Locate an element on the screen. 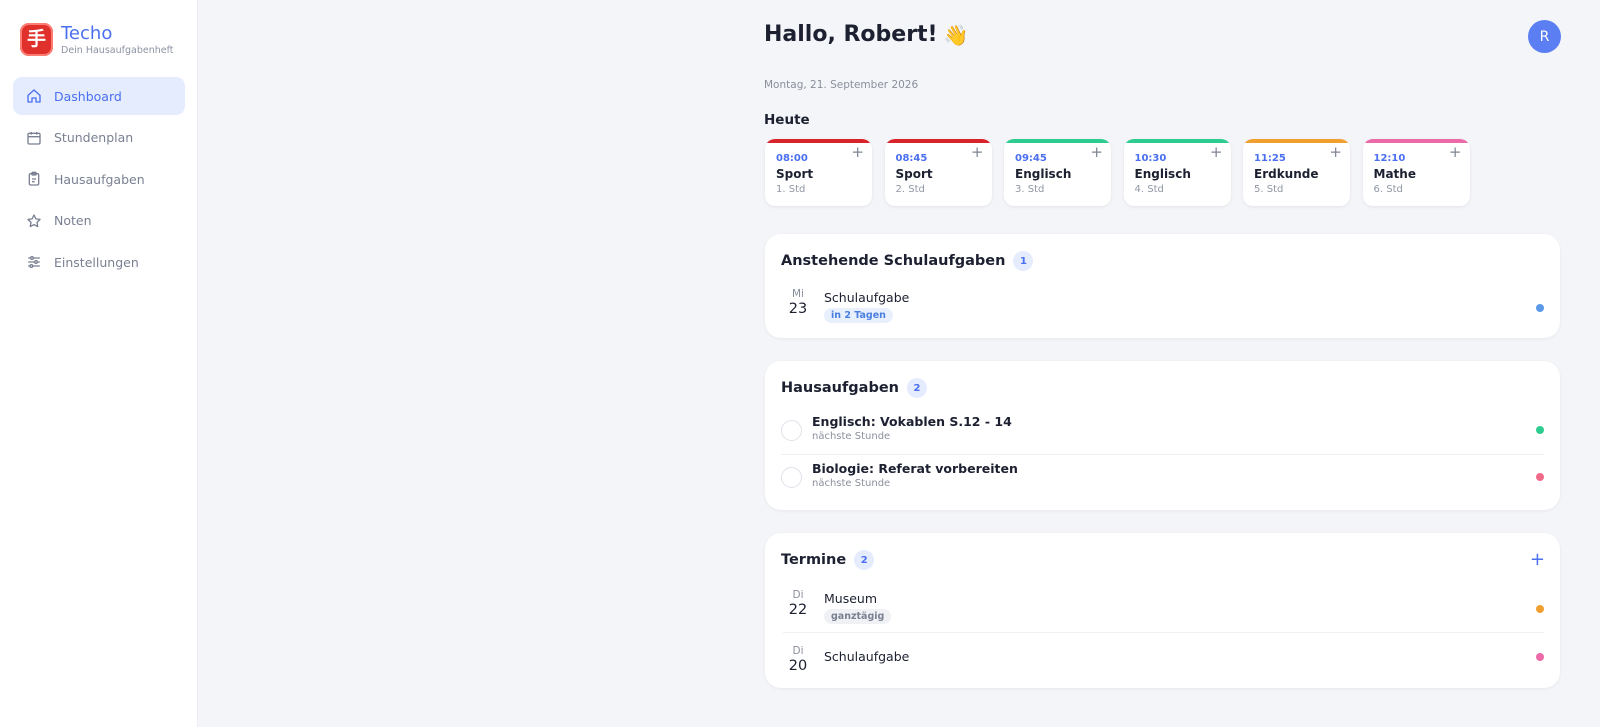 This screenshot has height=727, width=1600. logo-glyph: 手 is located at coordinates (36, 39).